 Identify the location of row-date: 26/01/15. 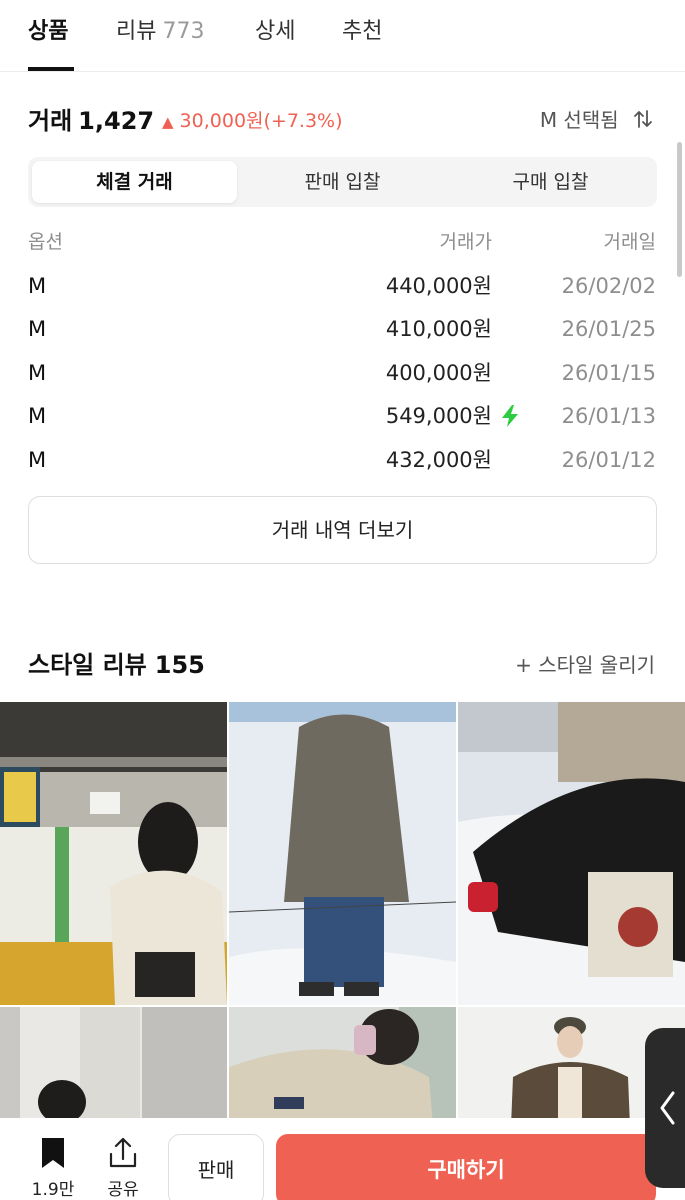
(608, 373).